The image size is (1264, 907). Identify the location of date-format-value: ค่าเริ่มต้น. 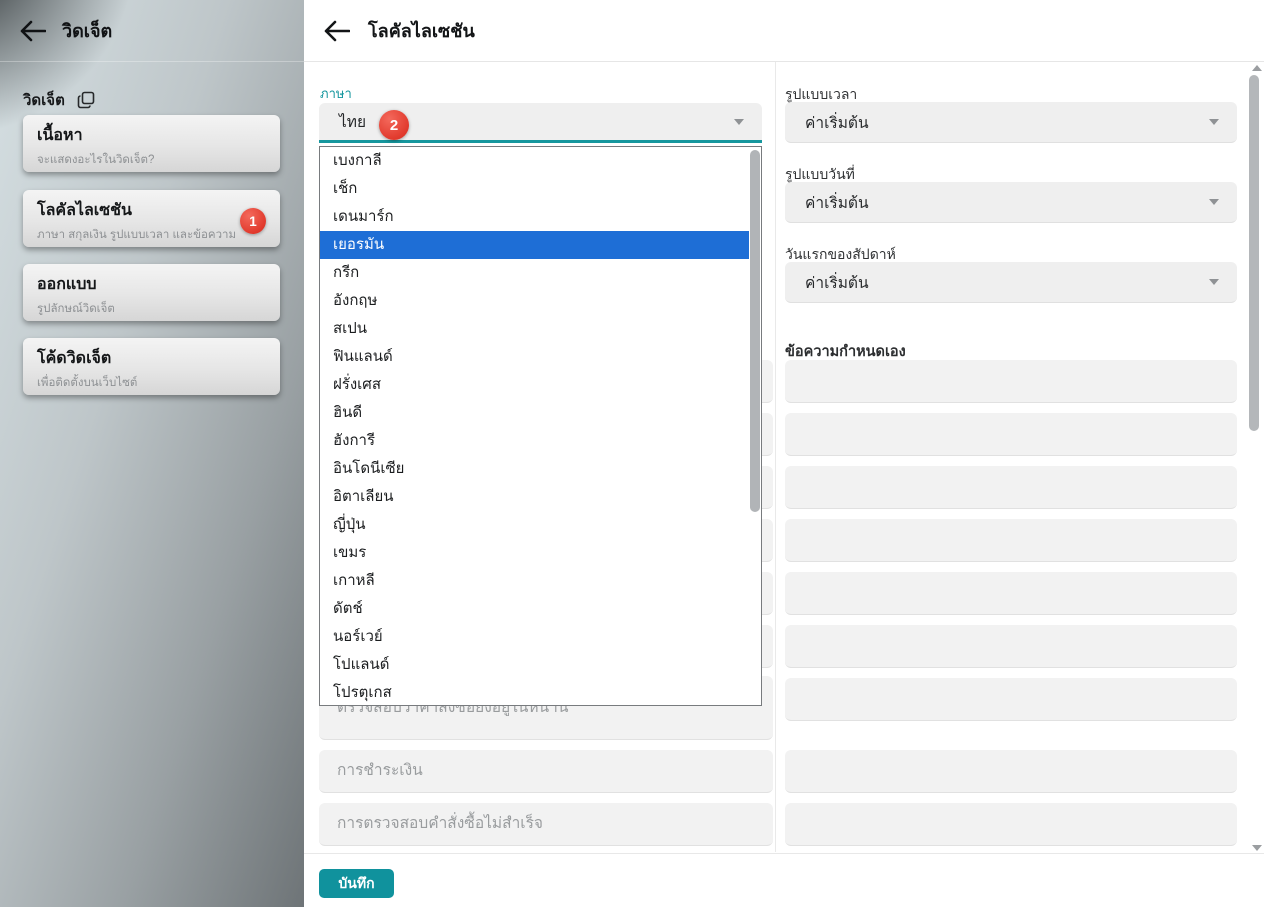
(837, 203).